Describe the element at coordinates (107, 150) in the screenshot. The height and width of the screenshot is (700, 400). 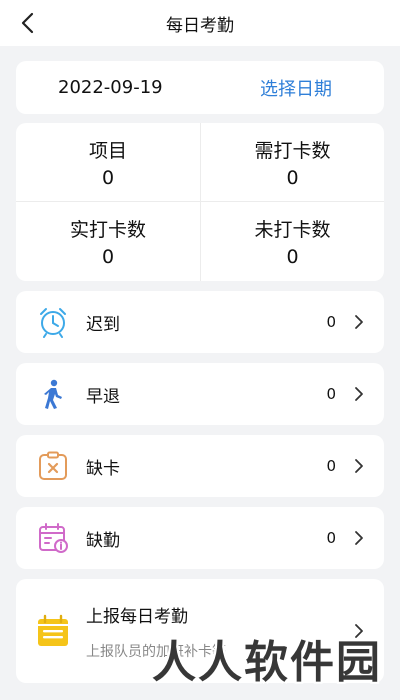
I see `stat-label: 项目` at that location.